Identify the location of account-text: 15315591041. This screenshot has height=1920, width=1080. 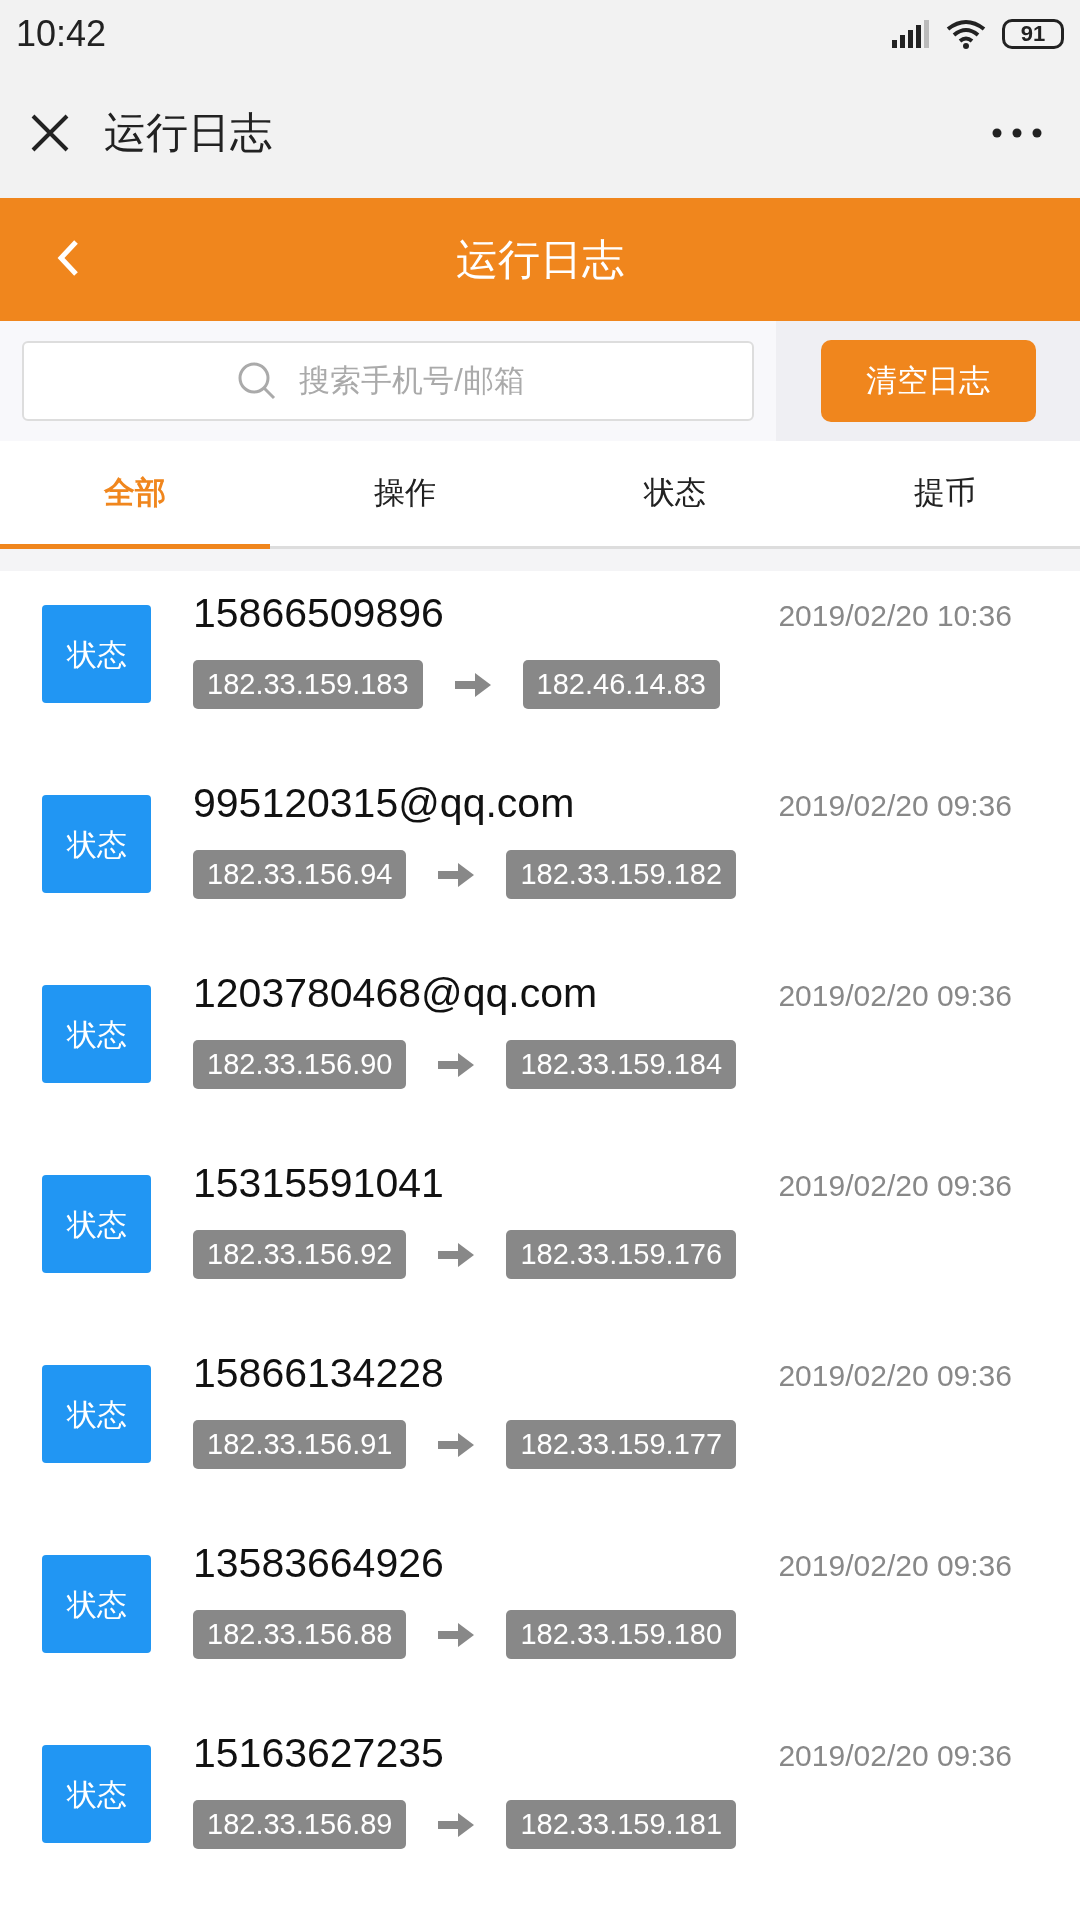
(318, 1183).